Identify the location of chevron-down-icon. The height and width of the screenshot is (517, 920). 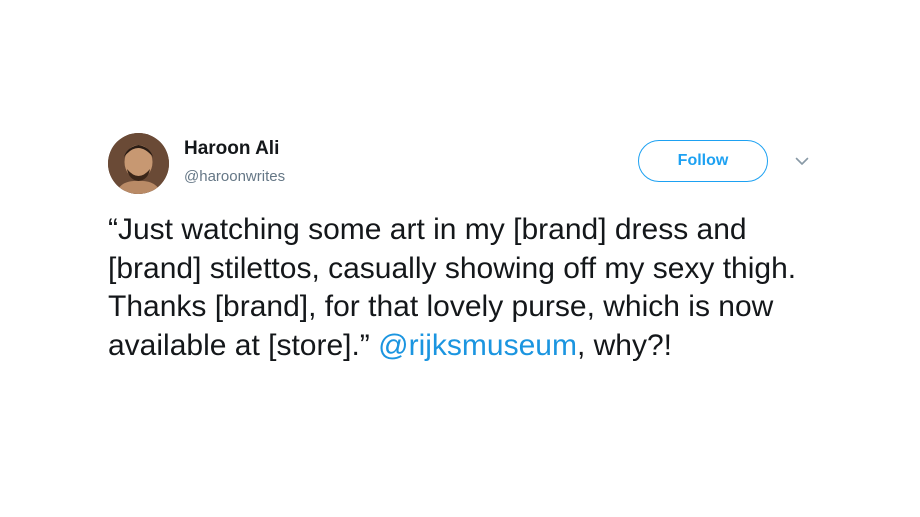
(802, 161).